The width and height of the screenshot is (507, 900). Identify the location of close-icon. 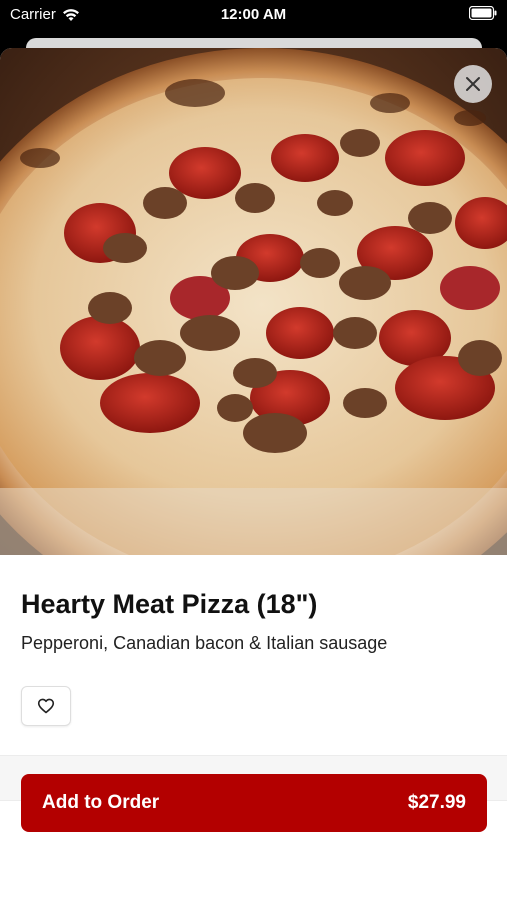
(473, 84).